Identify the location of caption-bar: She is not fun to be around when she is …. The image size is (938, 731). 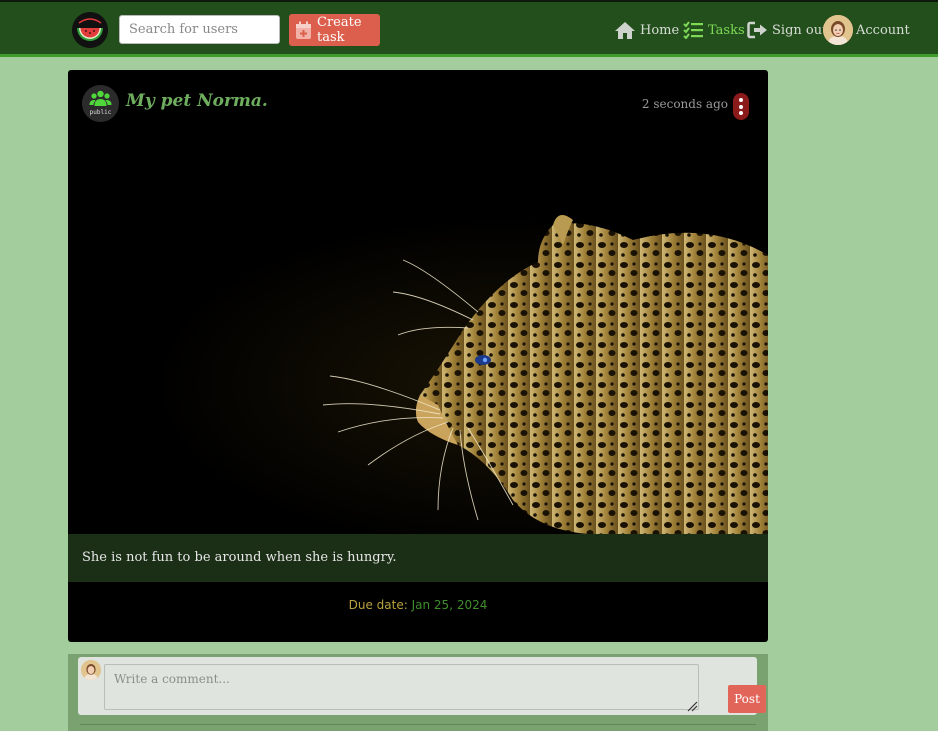
(418, 558).